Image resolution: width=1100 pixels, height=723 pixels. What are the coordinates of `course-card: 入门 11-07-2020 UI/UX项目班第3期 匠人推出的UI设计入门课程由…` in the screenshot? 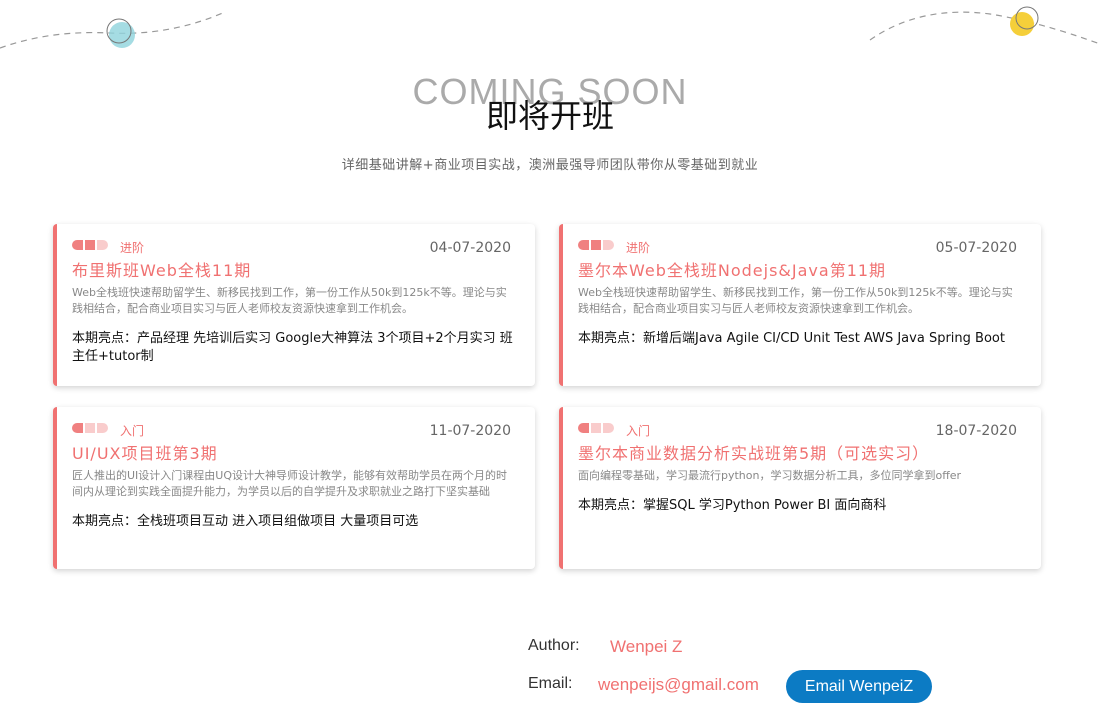 It's located at (294, 488).